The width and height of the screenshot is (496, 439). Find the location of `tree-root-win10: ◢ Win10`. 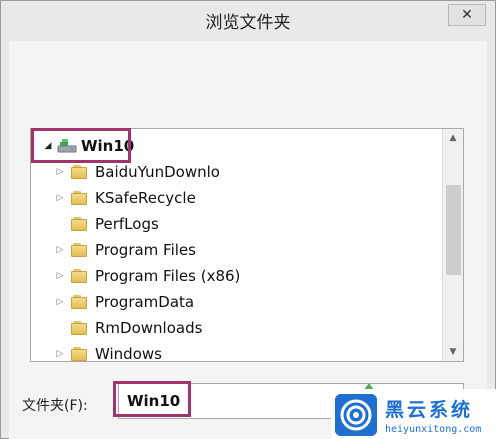

tree-root-win10: ◢ Win10 is located at coordinates (88, 146).